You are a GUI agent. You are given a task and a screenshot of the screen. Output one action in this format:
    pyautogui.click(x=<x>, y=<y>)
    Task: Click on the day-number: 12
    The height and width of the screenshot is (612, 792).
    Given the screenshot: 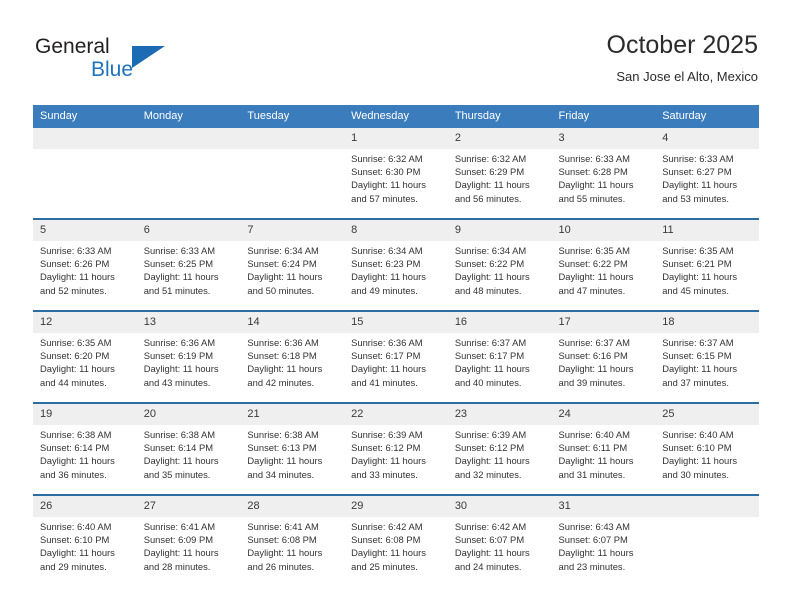 What is the action you would take?
    pyautogui.click(x=85, y=322)
    